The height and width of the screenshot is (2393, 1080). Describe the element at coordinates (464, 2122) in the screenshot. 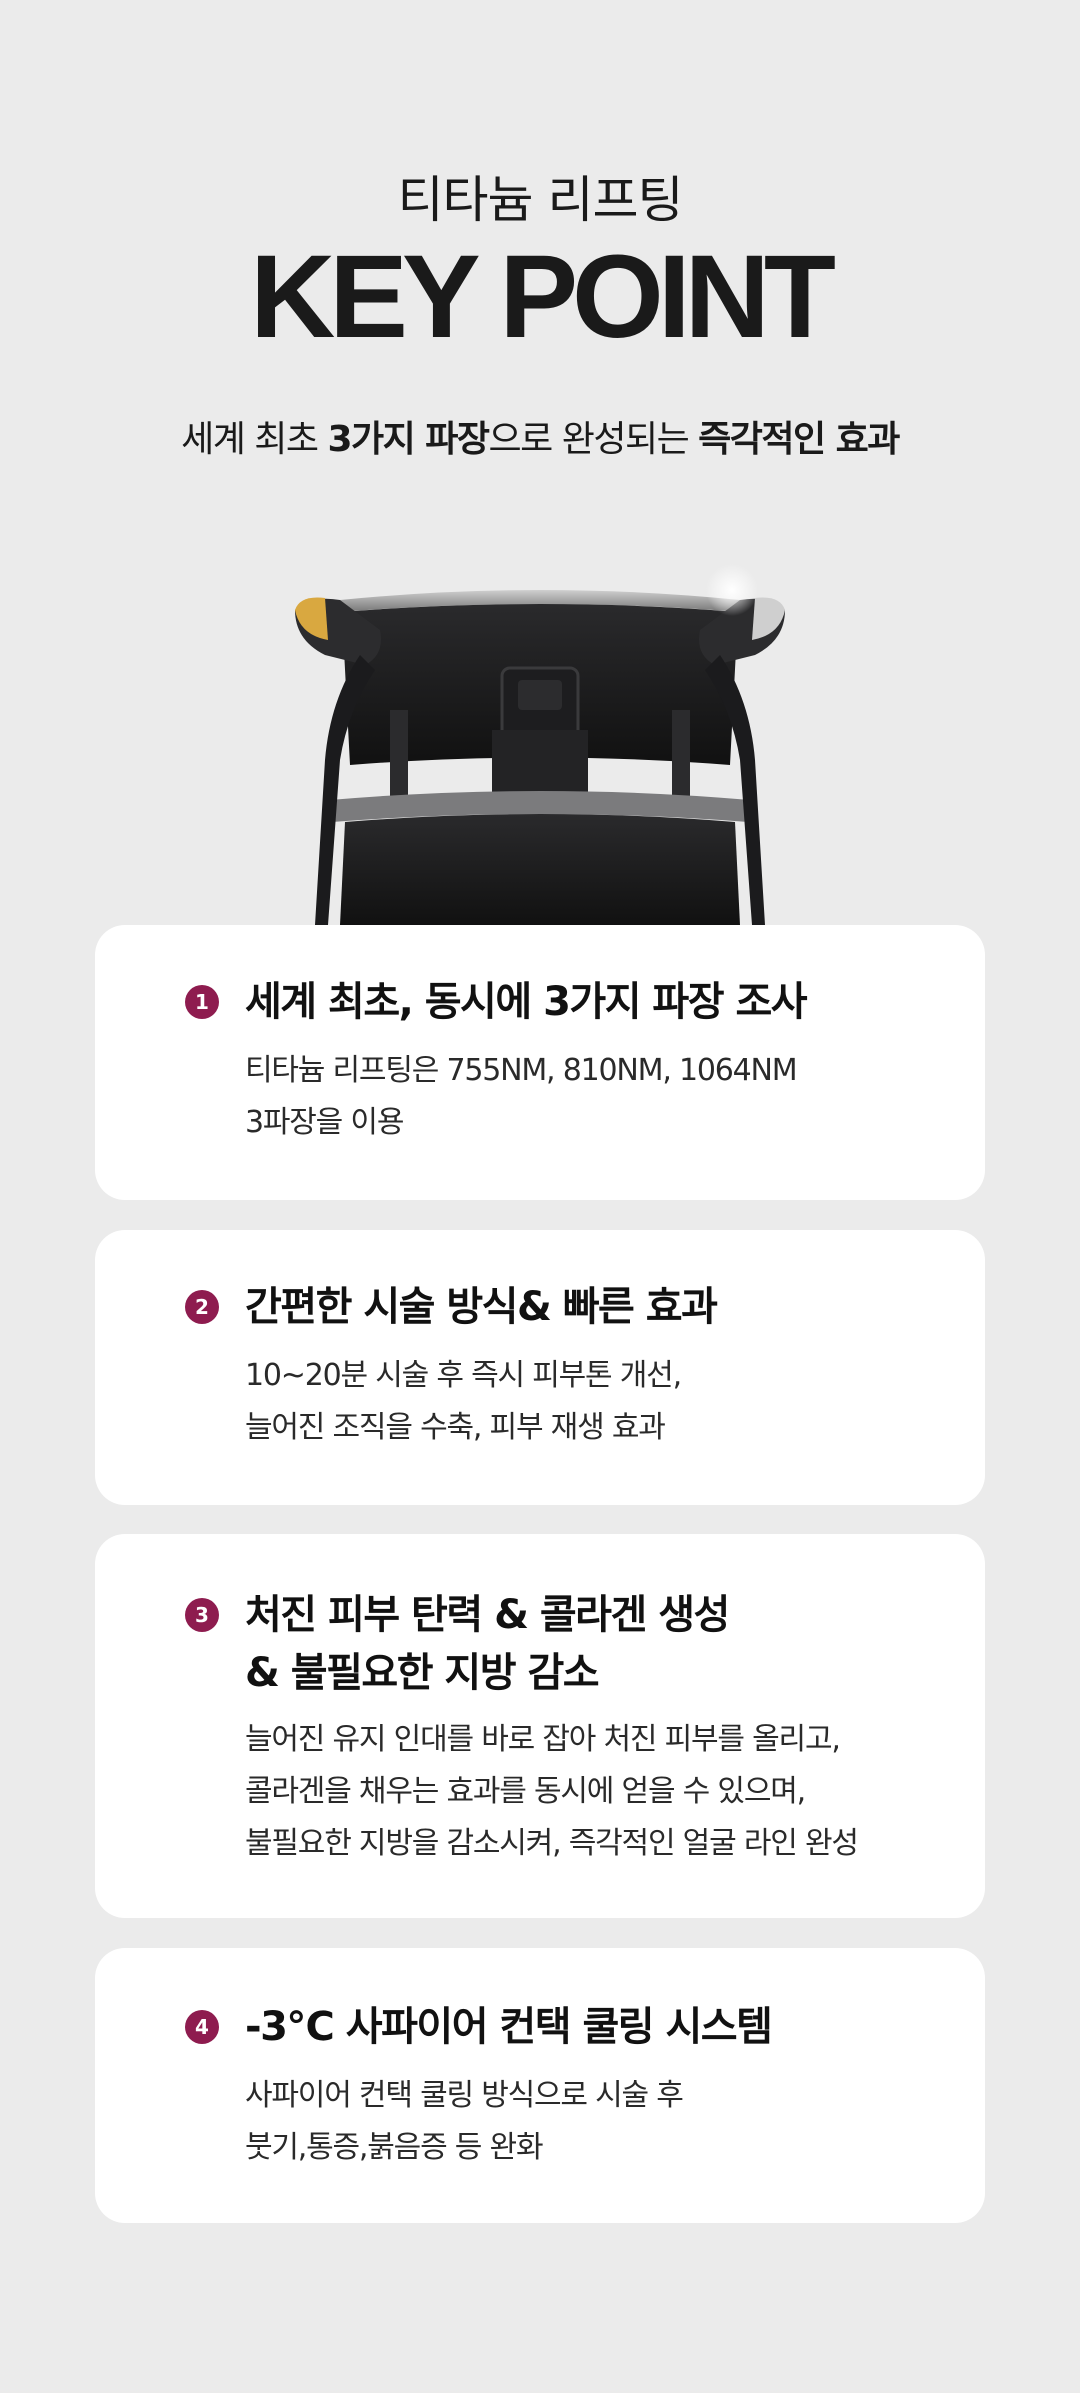

I see `card-description: 사파이어 컨택 쿨링 방식으로 시술 후 붓기,통증,붉음증 등 완화` at that location.